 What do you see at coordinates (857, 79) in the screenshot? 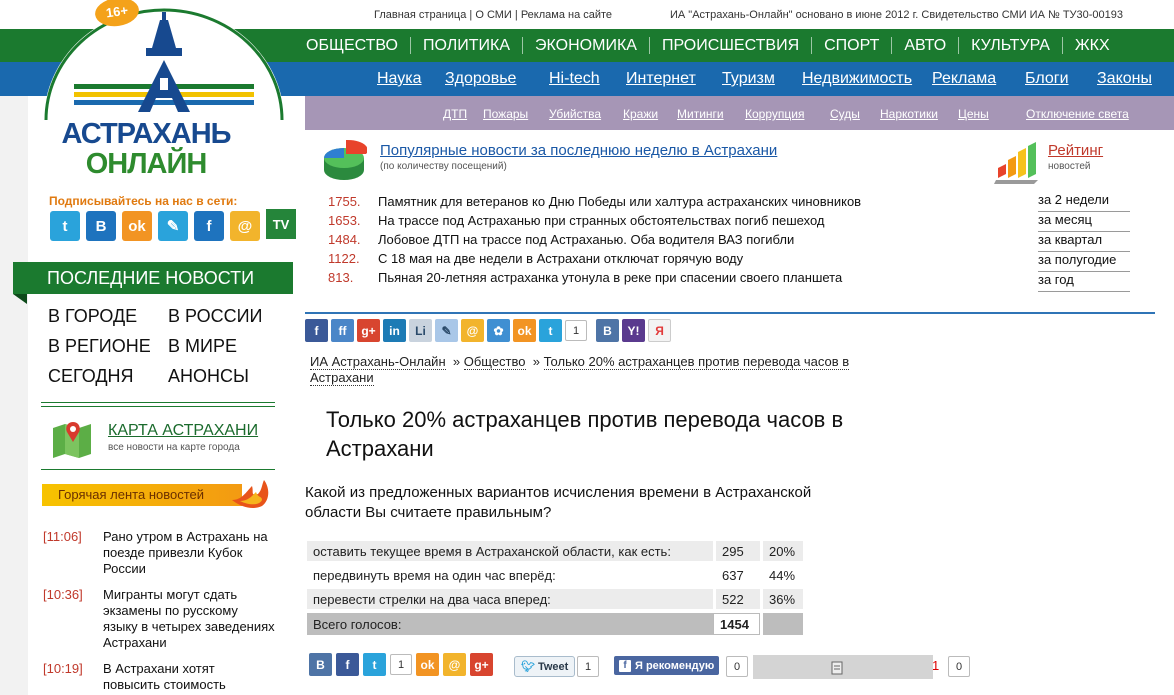
I see `nav-sub-realty: Недвижимость` at bounding box center [857, 79].